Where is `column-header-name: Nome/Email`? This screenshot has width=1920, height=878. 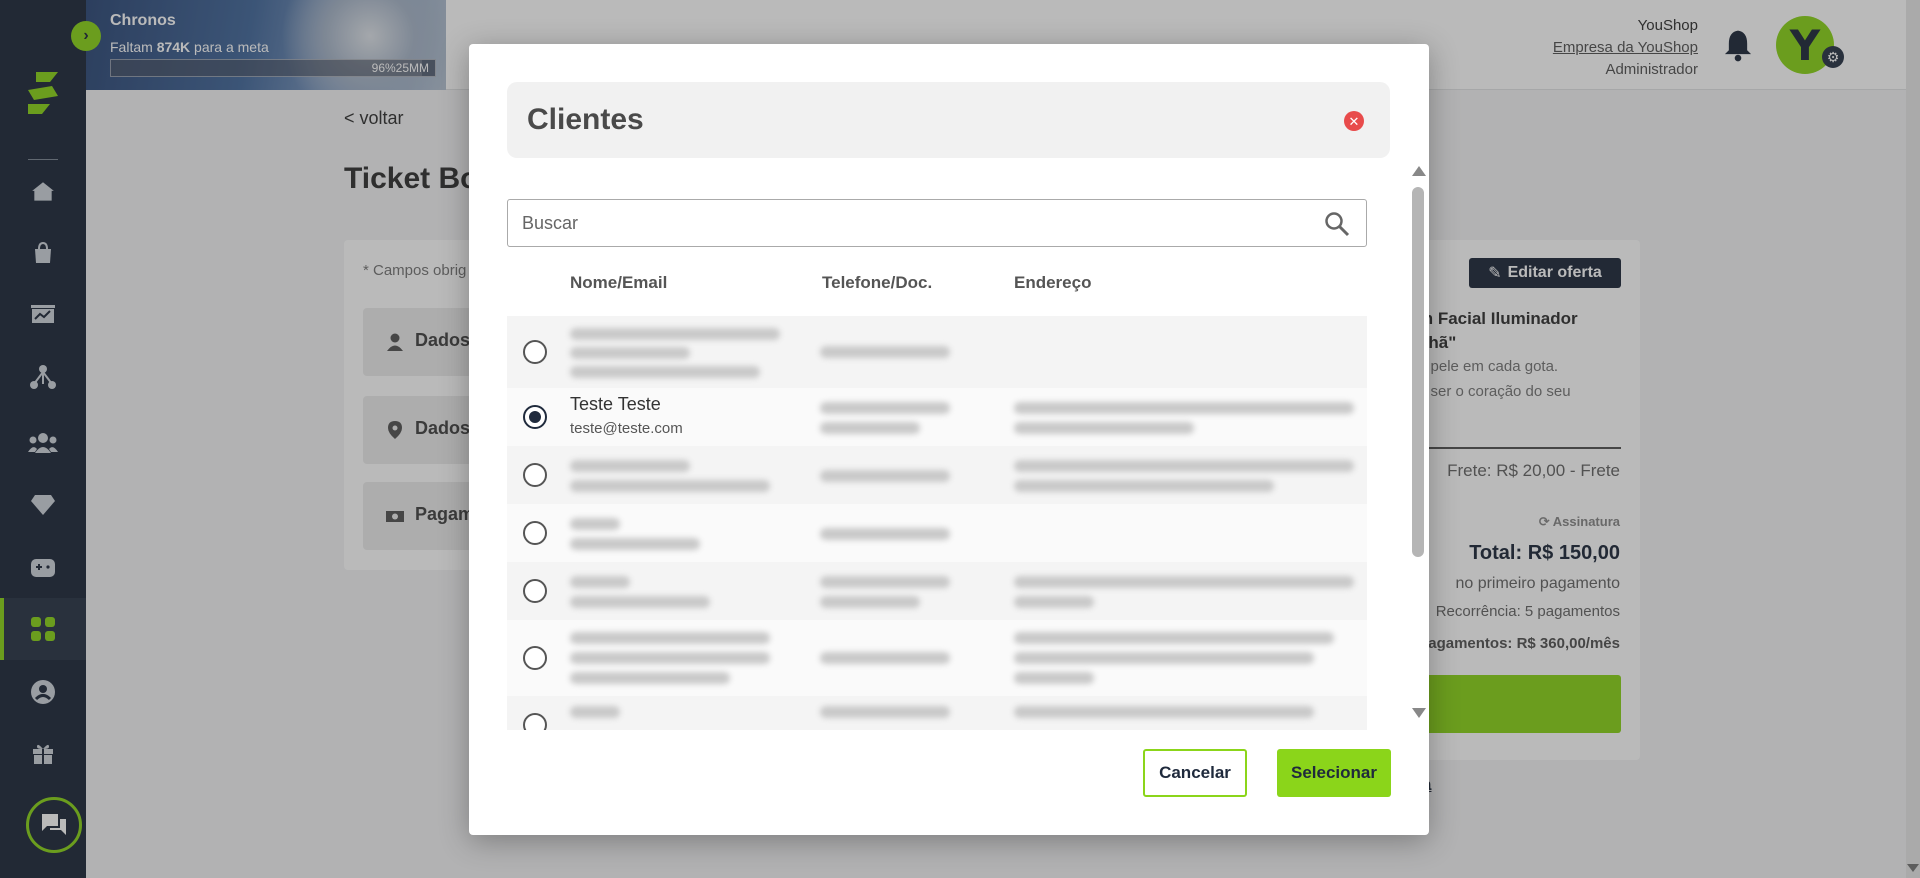
column-header-name: Nome/Email is located at coordinates (618, 283).